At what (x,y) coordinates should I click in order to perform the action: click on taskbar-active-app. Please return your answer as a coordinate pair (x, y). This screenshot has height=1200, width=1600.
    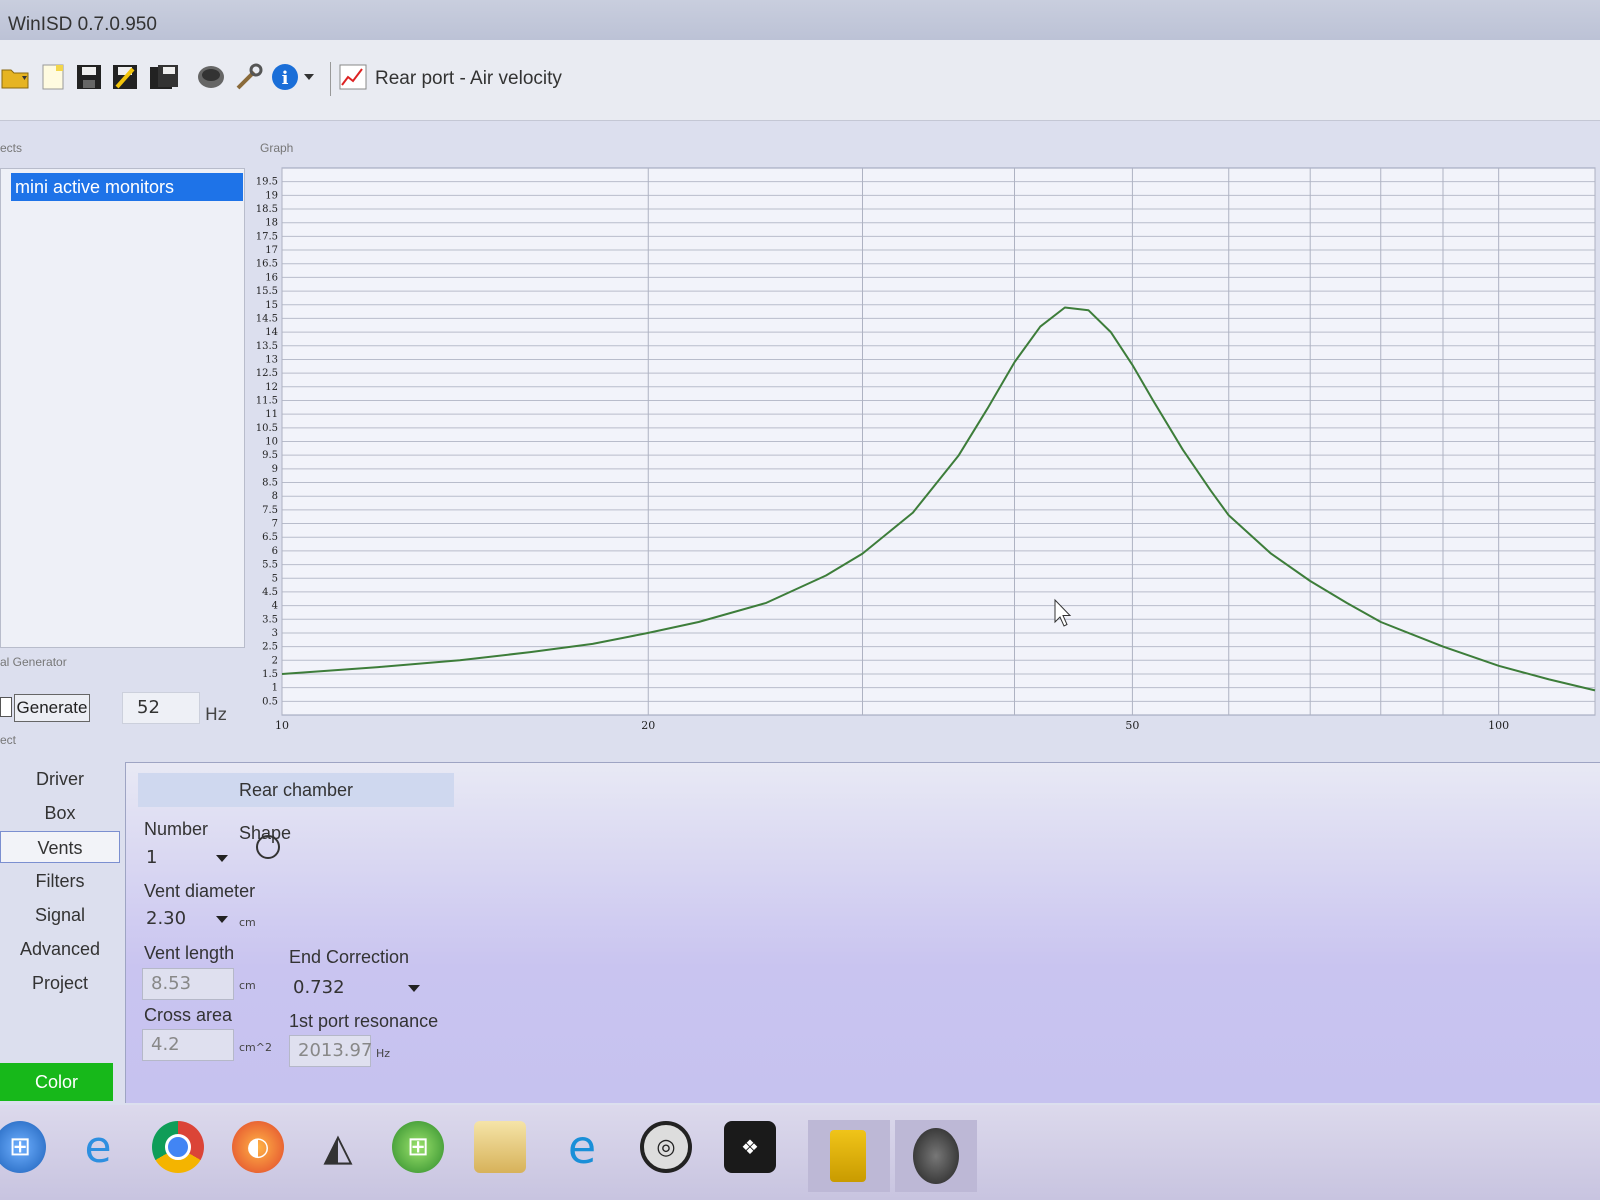
    Looking at the image, I should click on (849, 1156).